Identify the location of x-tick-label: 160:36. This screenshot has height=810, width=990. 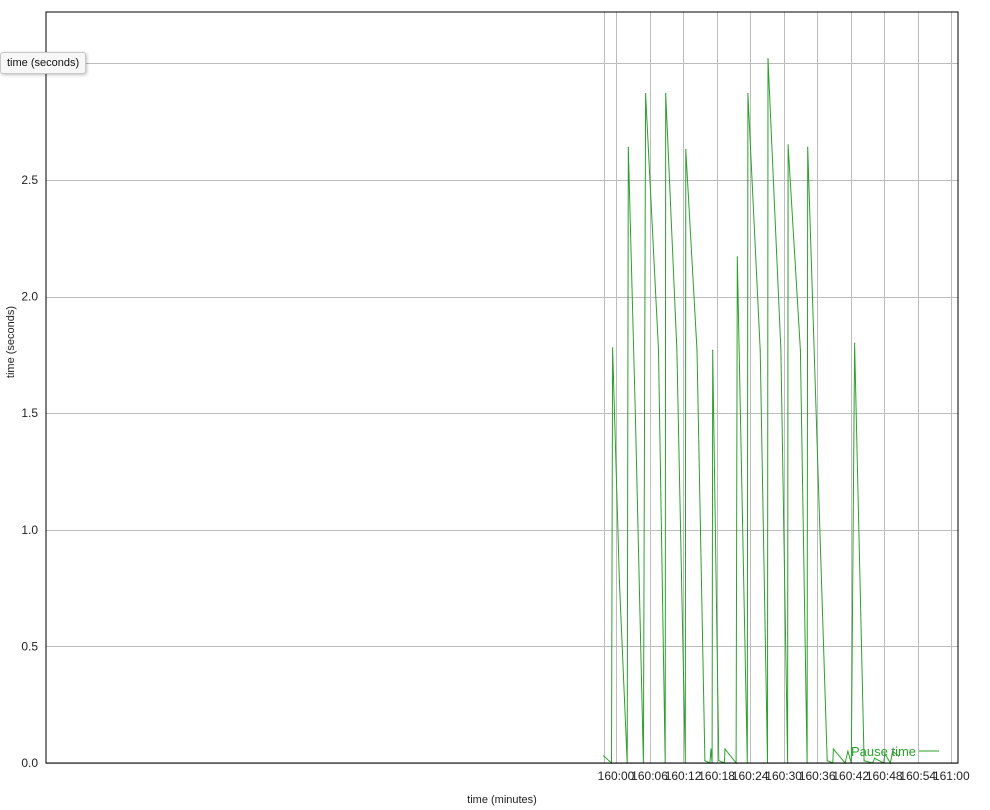
(817, 776).